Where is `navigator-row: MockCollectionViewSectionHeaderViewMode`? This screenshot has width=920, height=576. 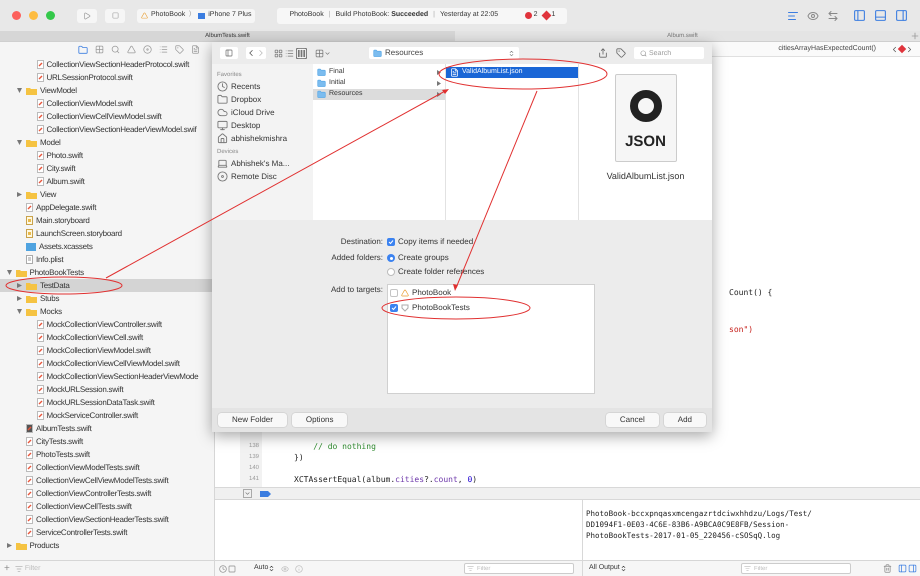
navigator-row: MockCollectionViewSectionHeaderViewMode is located at coordinates (107, 376).